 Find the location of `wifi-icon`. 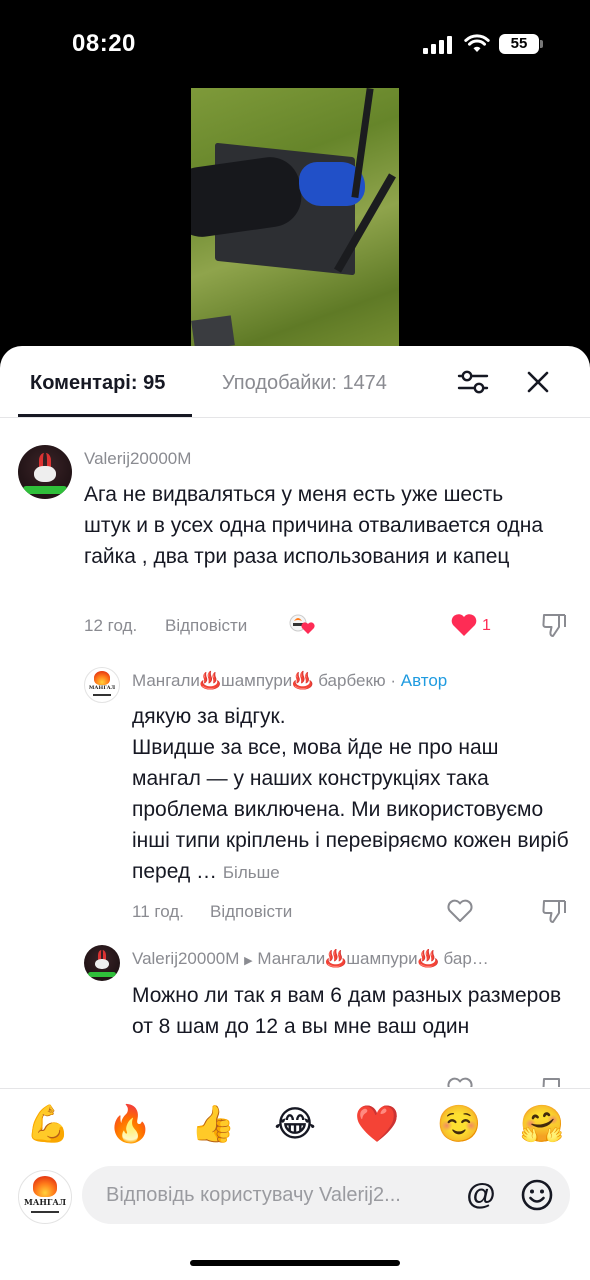

wifi-icon is located at coordinates (477, 43).